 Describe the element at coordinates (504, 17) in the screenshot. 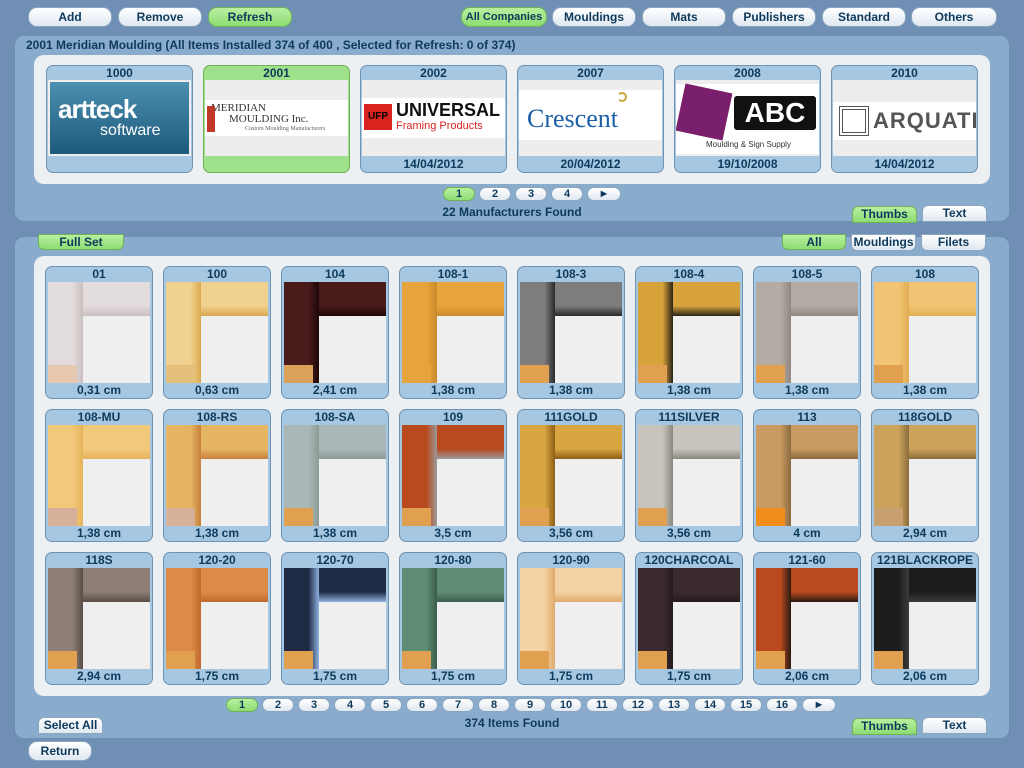

I see `all-companies-button: All Companies` at that location.